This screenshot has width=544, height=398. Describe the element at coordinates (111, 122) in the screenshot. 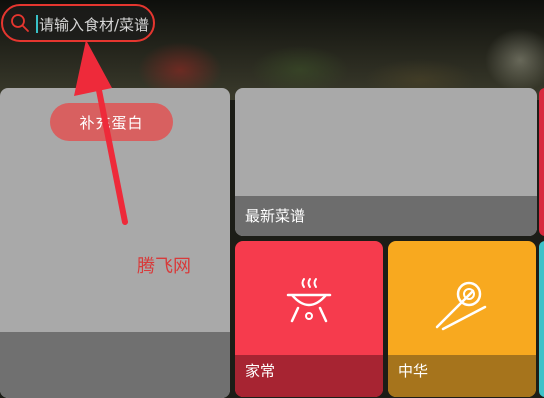

I see `promo-tag-button: 补充蛋白` at that location.